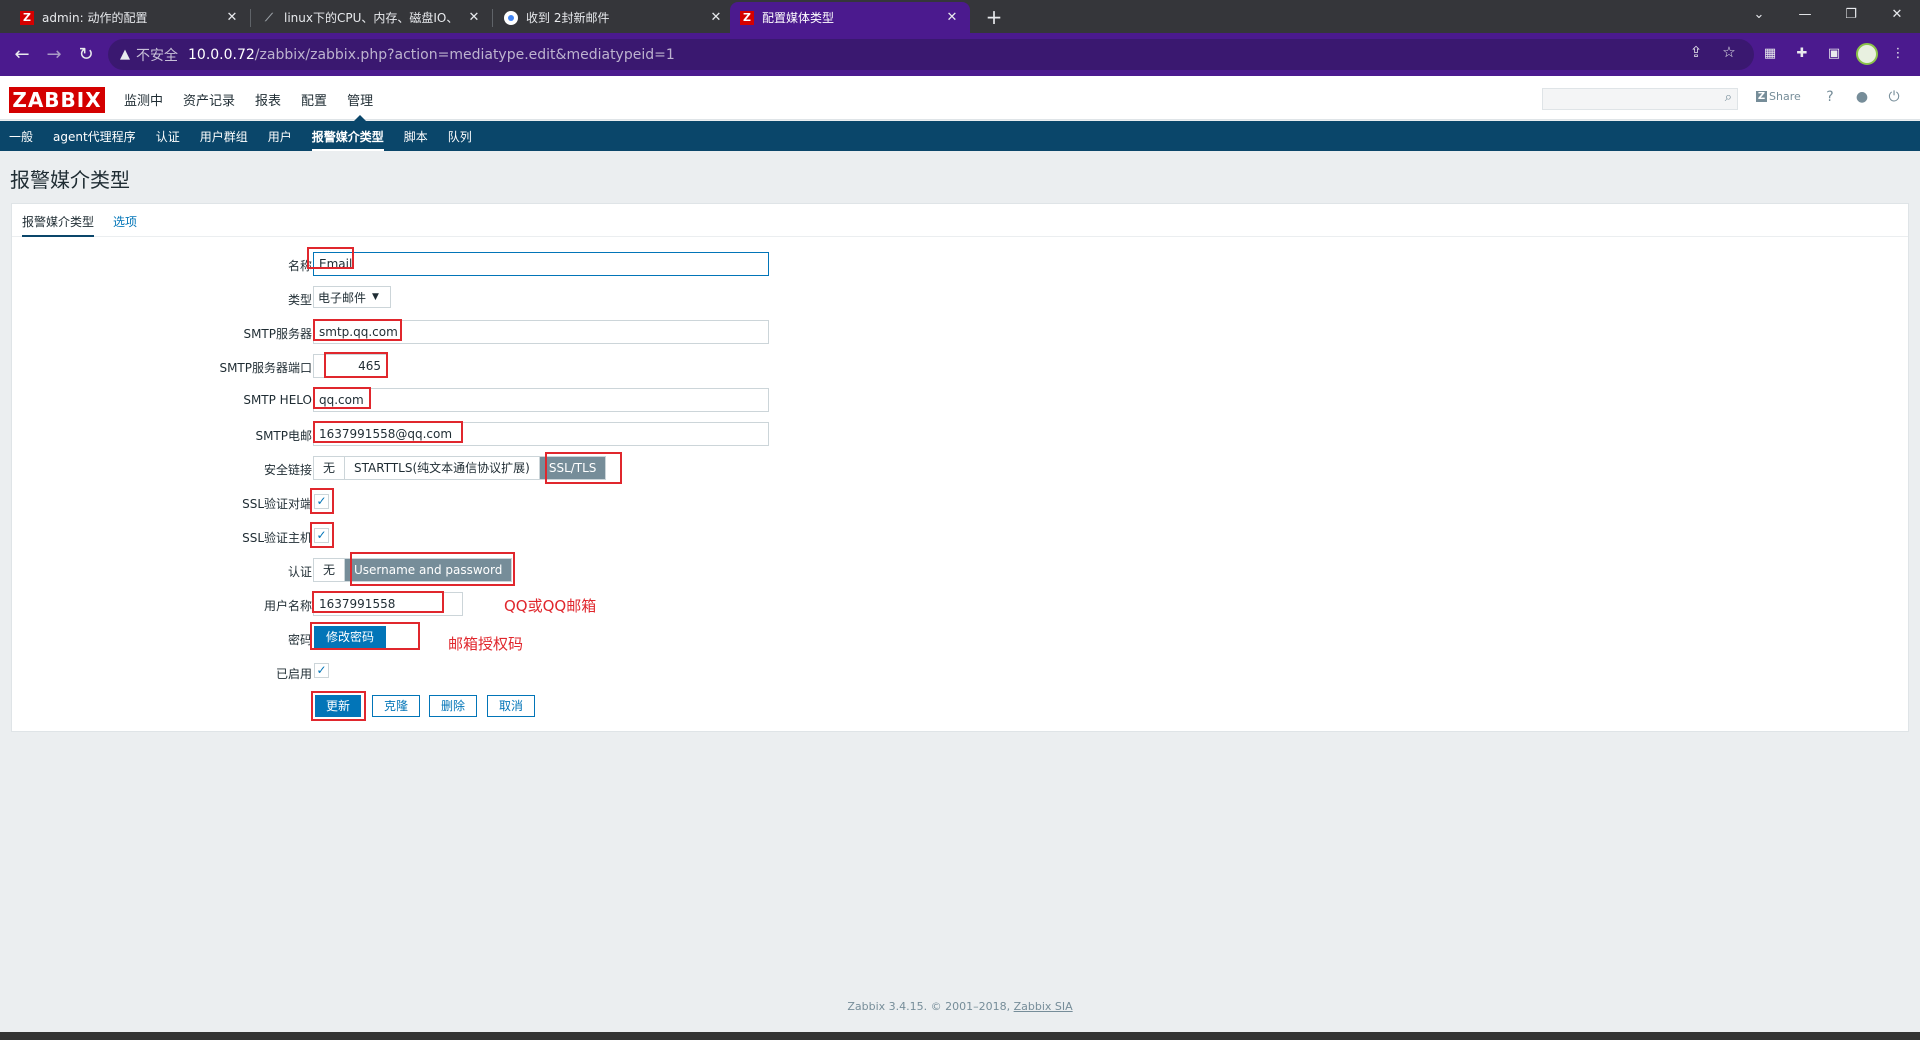  What do you see at coordinates (1043, 1006) in the screenshot?
I see `footer-link: Zabbix SIA` at bounding box center [1043, 1006].